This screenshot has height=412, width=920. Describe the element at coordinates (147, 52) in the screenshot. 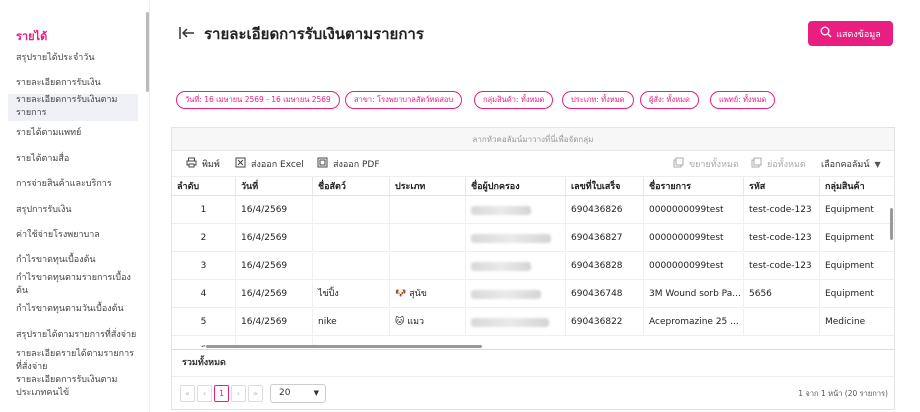

I see `sidebar-scrollbar` at that location.